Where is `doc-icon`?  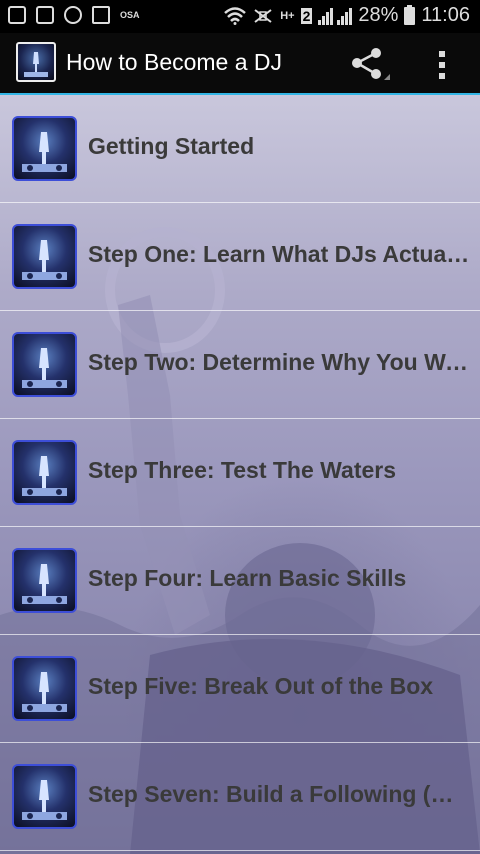 doc-icon is located at coordinates (45, 15).